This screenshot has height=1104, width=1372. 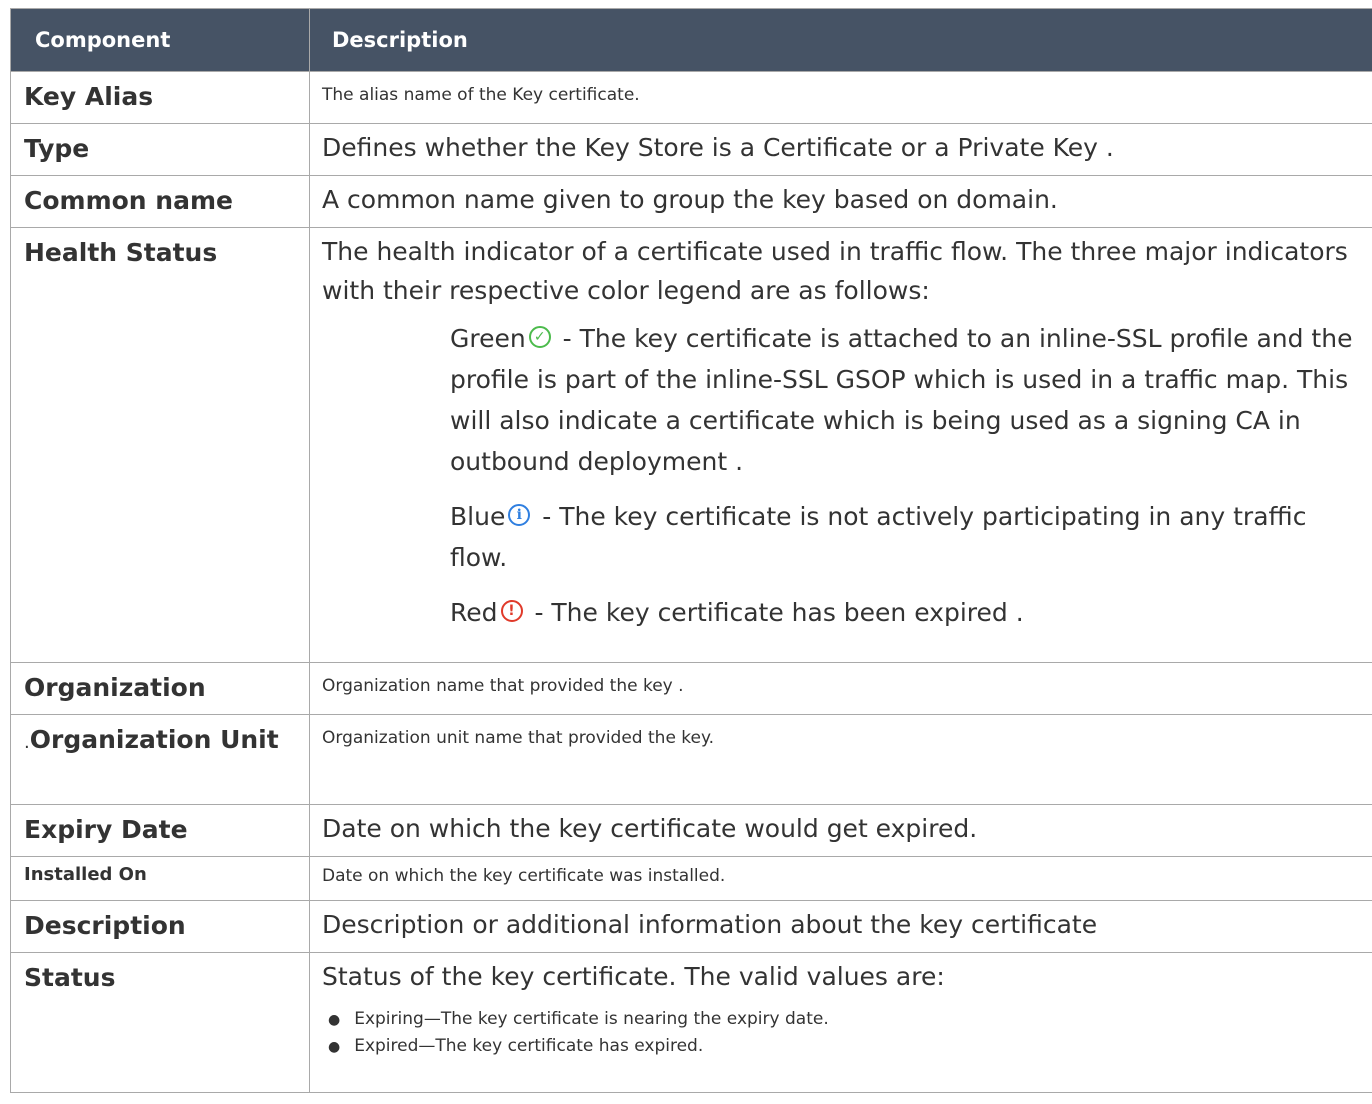 I want to click on indicator-label: Blue, so click(x=478, y=516).